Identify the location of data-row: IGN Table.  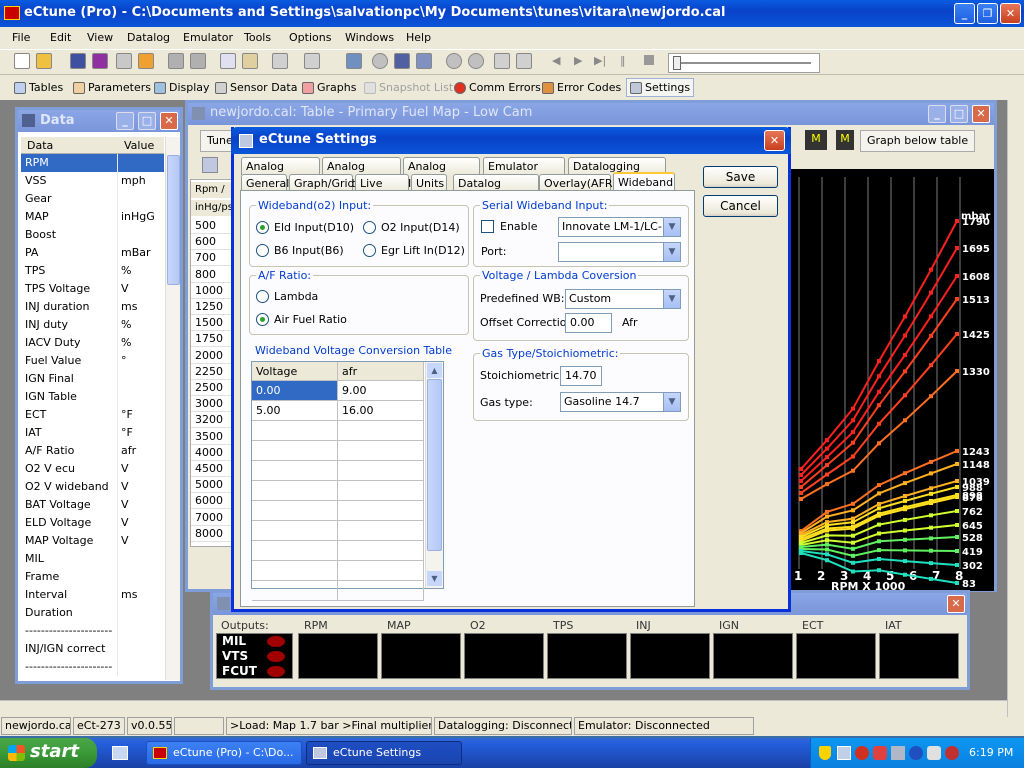
(92, 397).